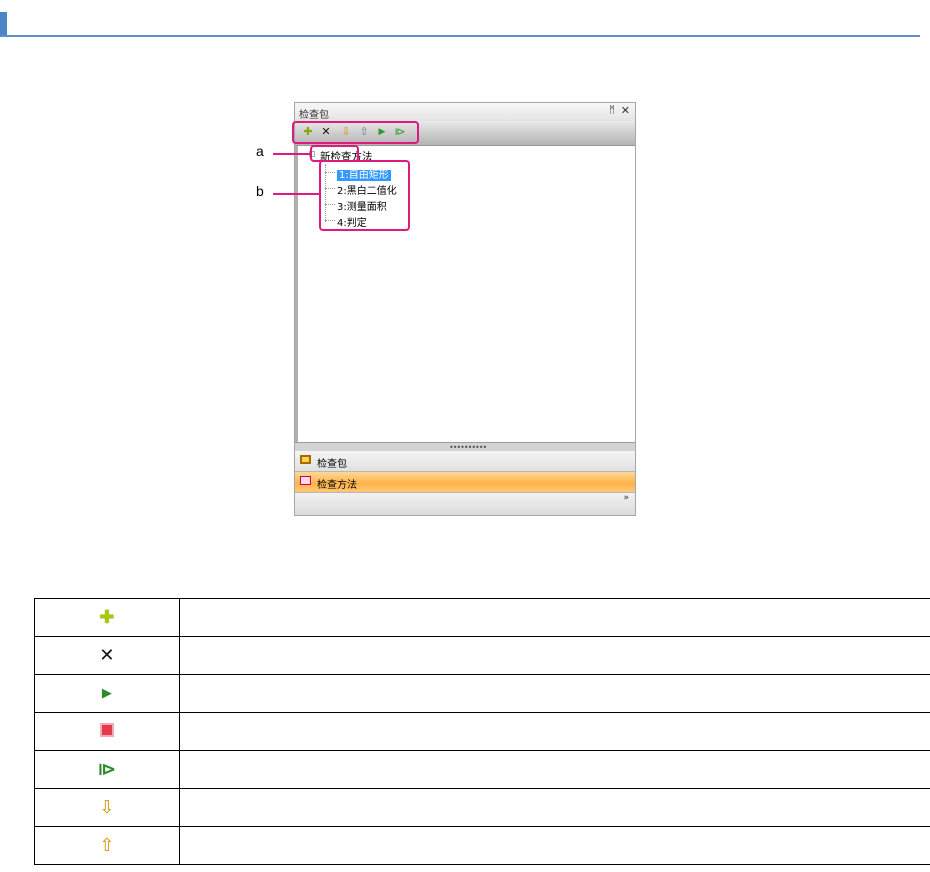  I want to click on run-icon: ▶, so click(106, 693).